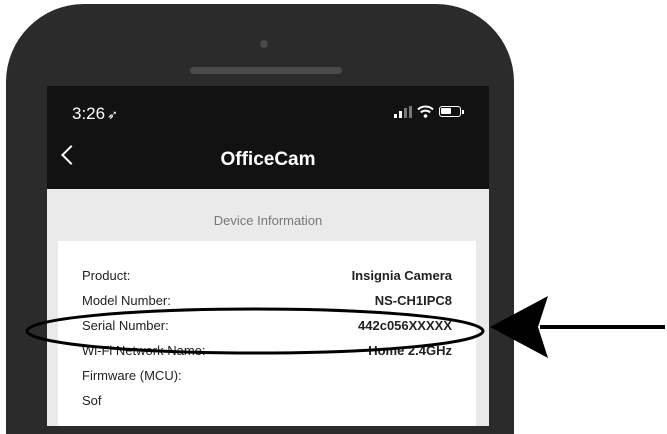 The width and height of the screenshot is (667, 434). What do you see at coordinates (266, 70) in the screenshot?
I see `speaker-grille` at bounding box center [266, 70].